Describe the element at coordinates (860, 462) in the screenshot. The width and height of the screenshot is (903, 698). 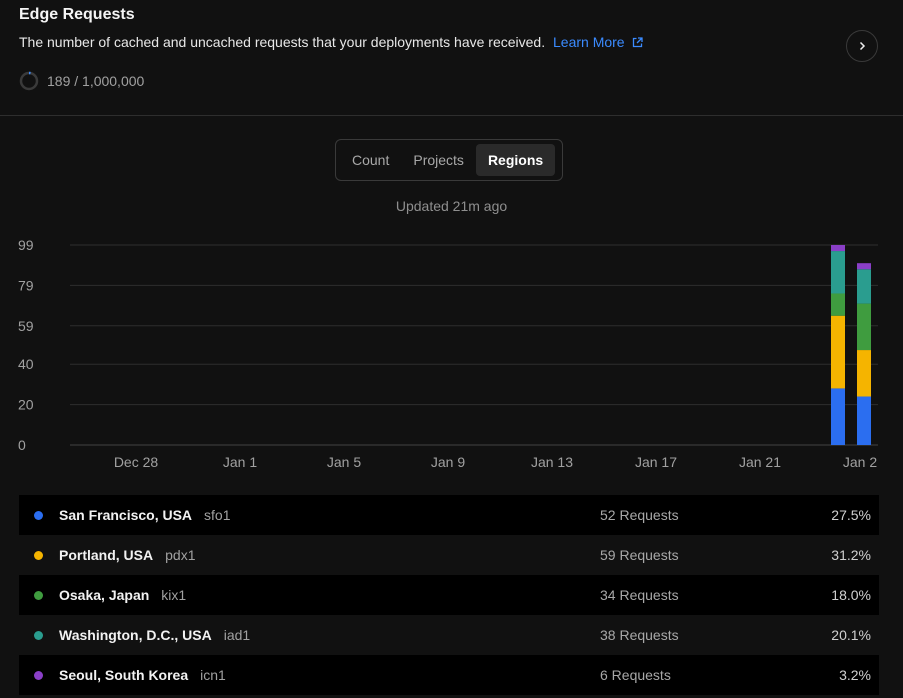
I see `x-tick-label: Jan 2` at that location.